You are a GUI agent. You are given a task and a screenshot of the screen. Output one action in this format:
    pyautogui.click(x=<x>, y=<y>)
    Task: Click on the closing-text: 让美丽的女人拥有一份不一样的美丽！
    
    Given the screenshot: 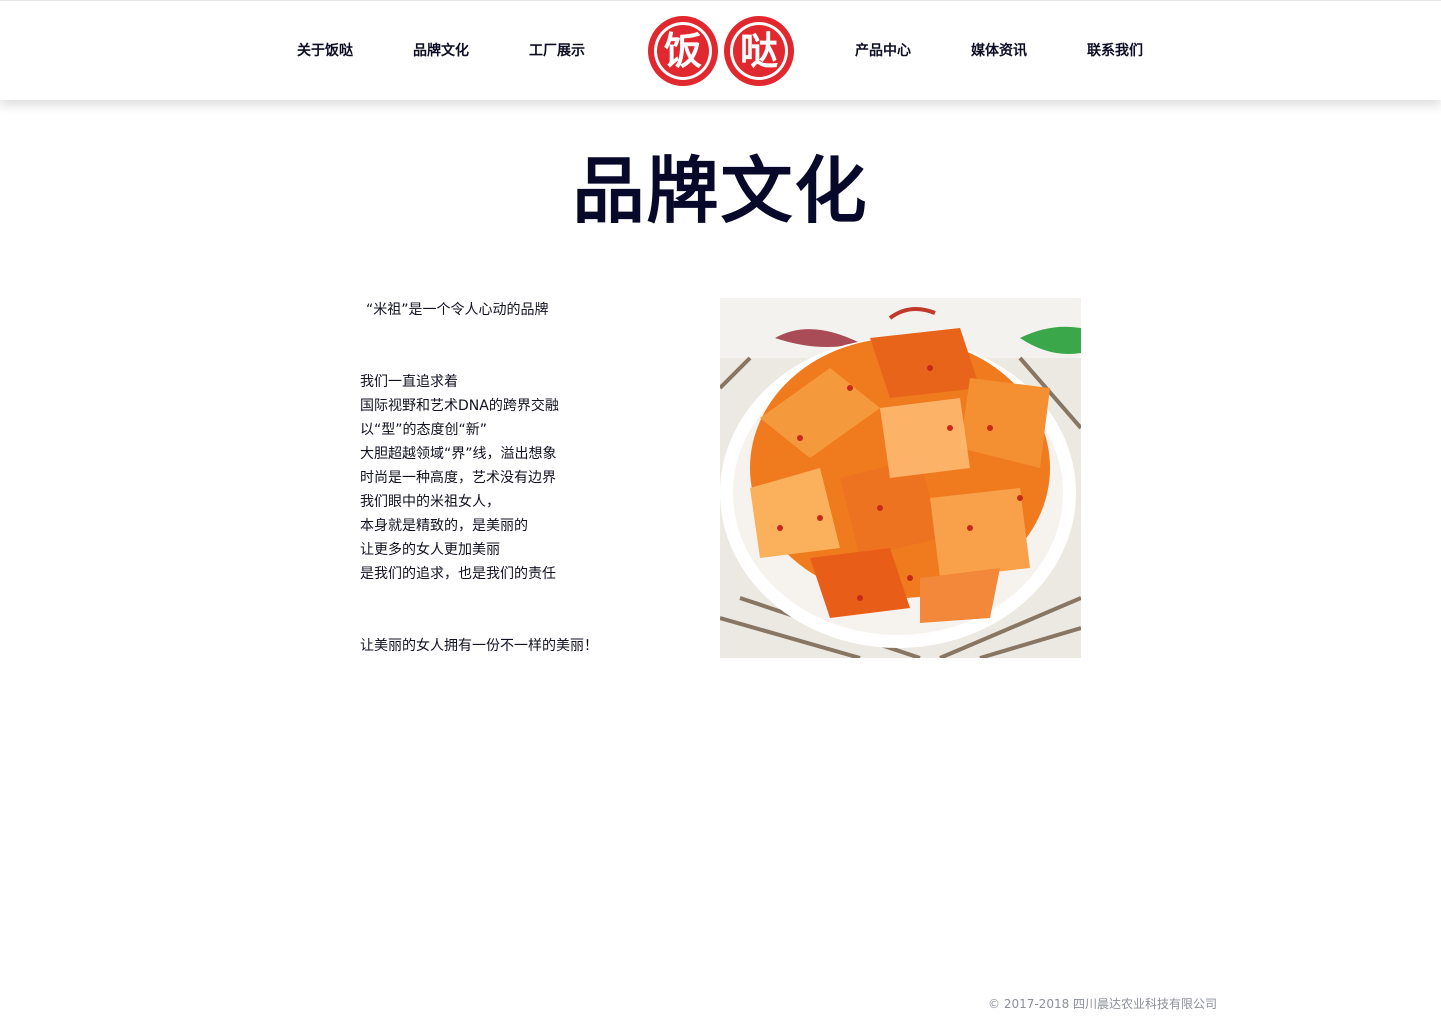 What is the action you would take?
    pyautogui.click(x=479, y=646)
    